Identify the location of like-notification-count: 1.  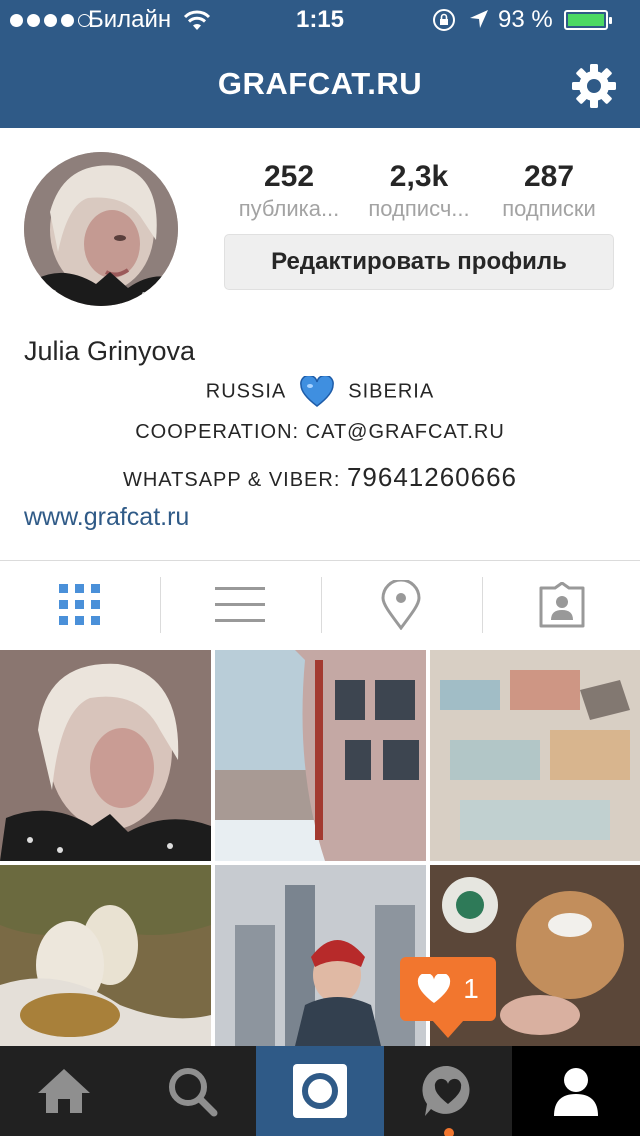
(471, 988).